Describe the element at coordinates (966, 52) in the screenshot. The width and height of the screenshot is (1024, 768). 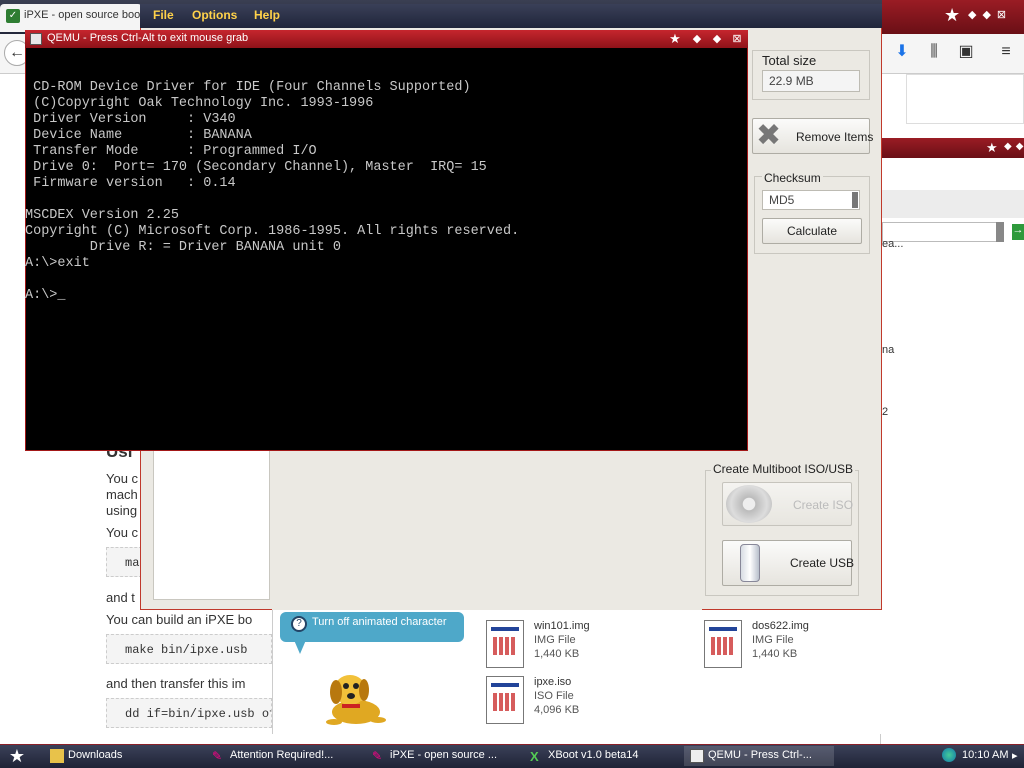
I see `sidebar-icon: ▣` at that location.